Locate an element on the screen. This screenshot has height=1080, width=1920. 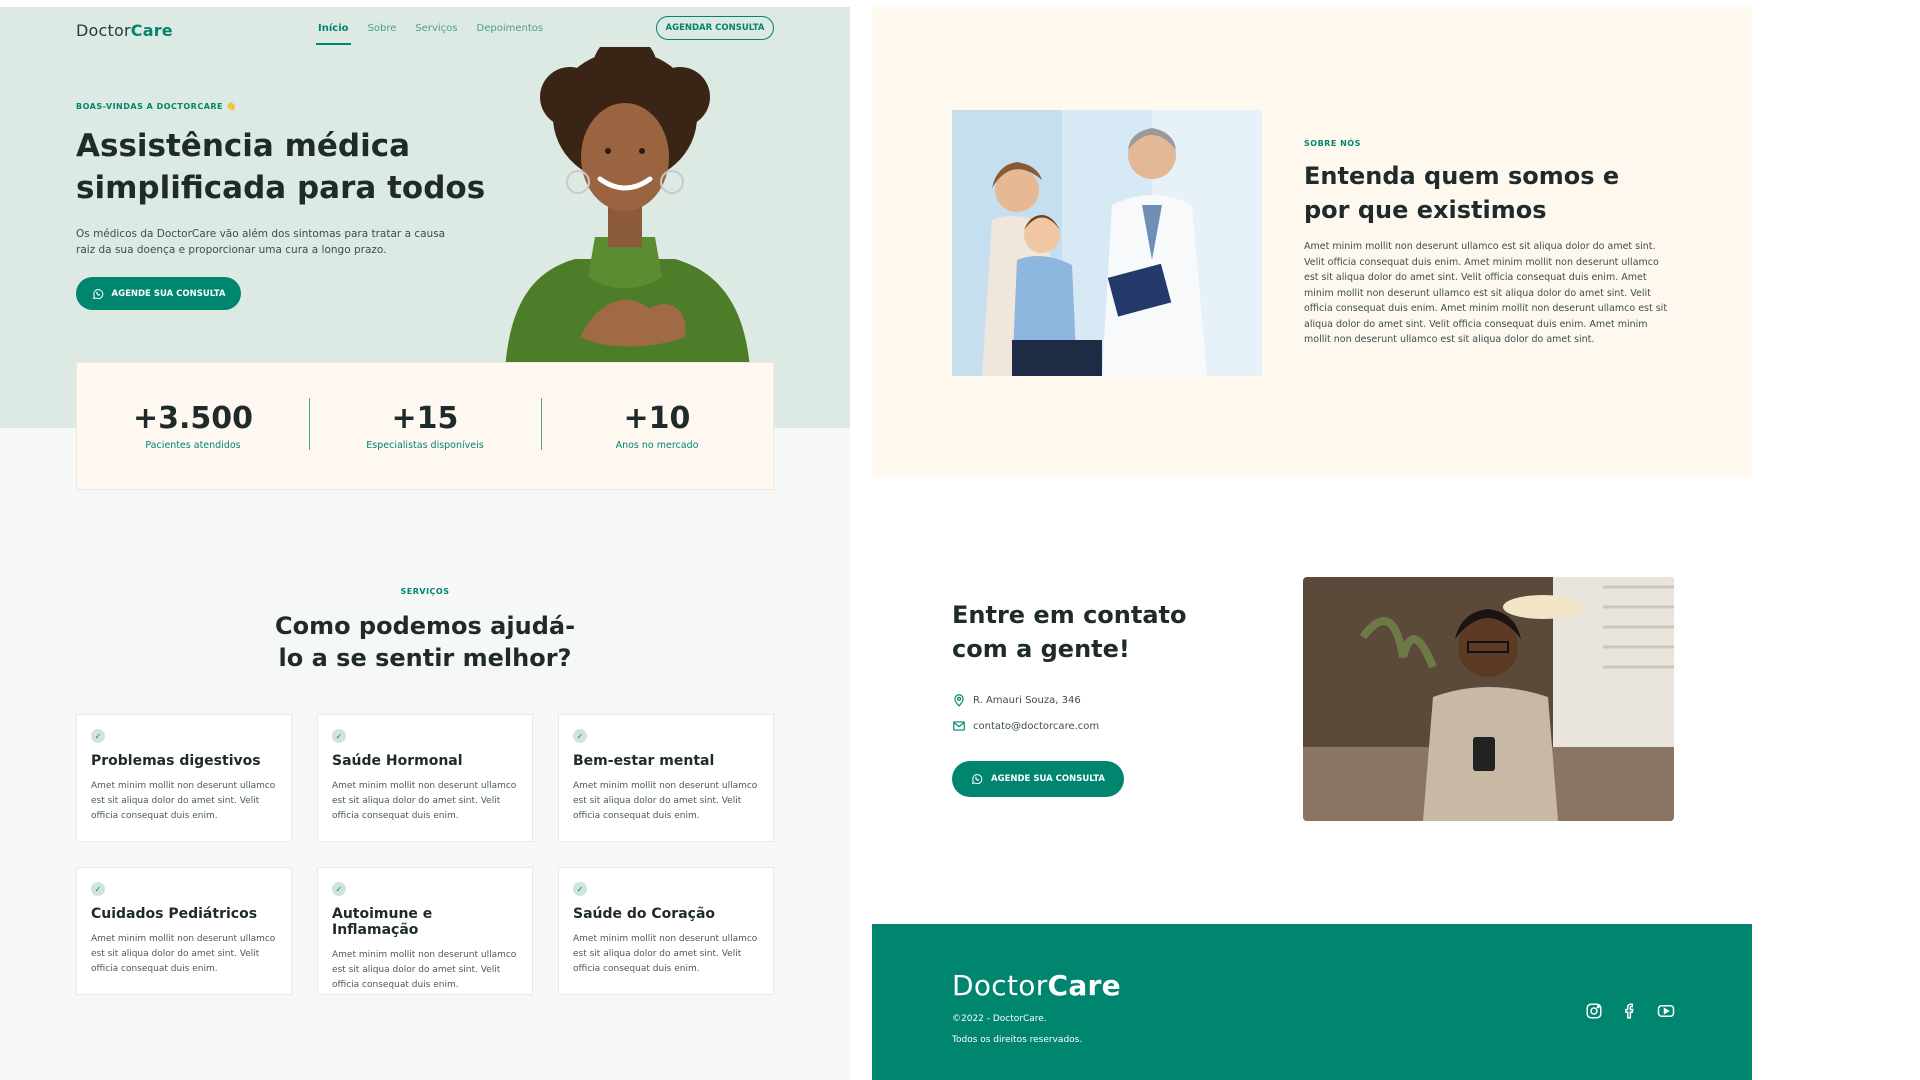
facebook-icon is located at coordinates (1630, 1011).